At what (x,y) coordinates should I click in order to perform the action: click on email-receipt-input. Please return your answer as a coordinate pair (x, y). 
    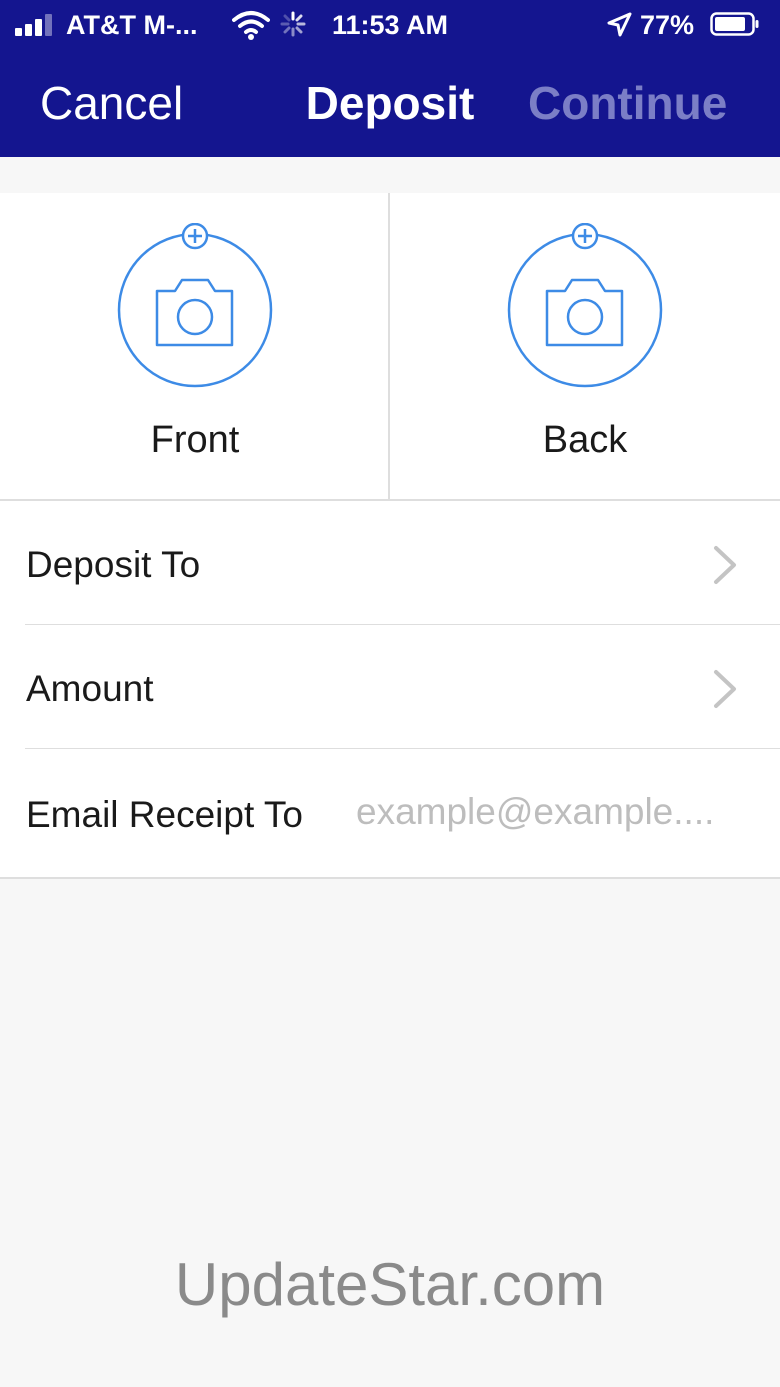
    Looking at the image, I should click on (554, 812).